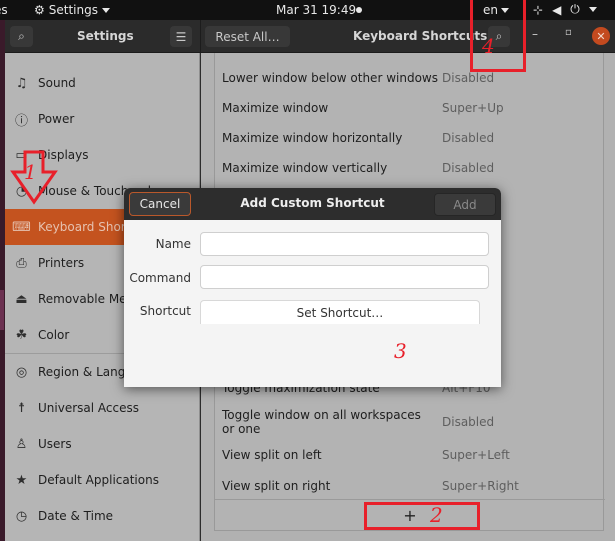 This screenshot has width=615, height=541. I want to click on clock: Mar 31 19:49, so click(316, 10).